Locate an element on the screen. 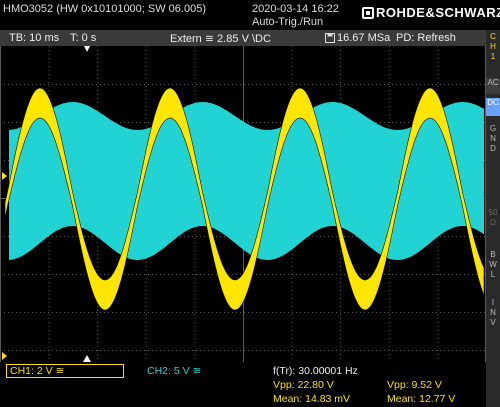  brand-name: ROHDE&SCHWARZ is located at coordinates (438, 12).